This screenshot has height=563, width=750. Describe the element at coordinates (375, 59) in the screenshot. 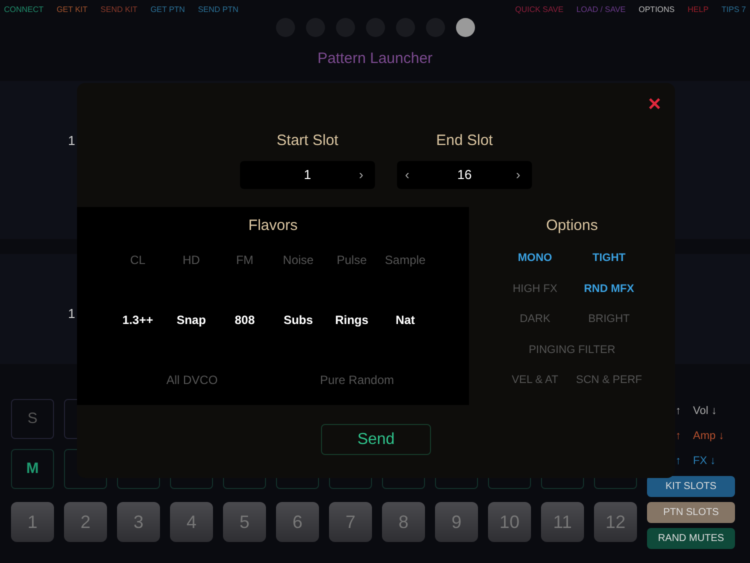

I see `page-title: Pattern Launcher` at that location.